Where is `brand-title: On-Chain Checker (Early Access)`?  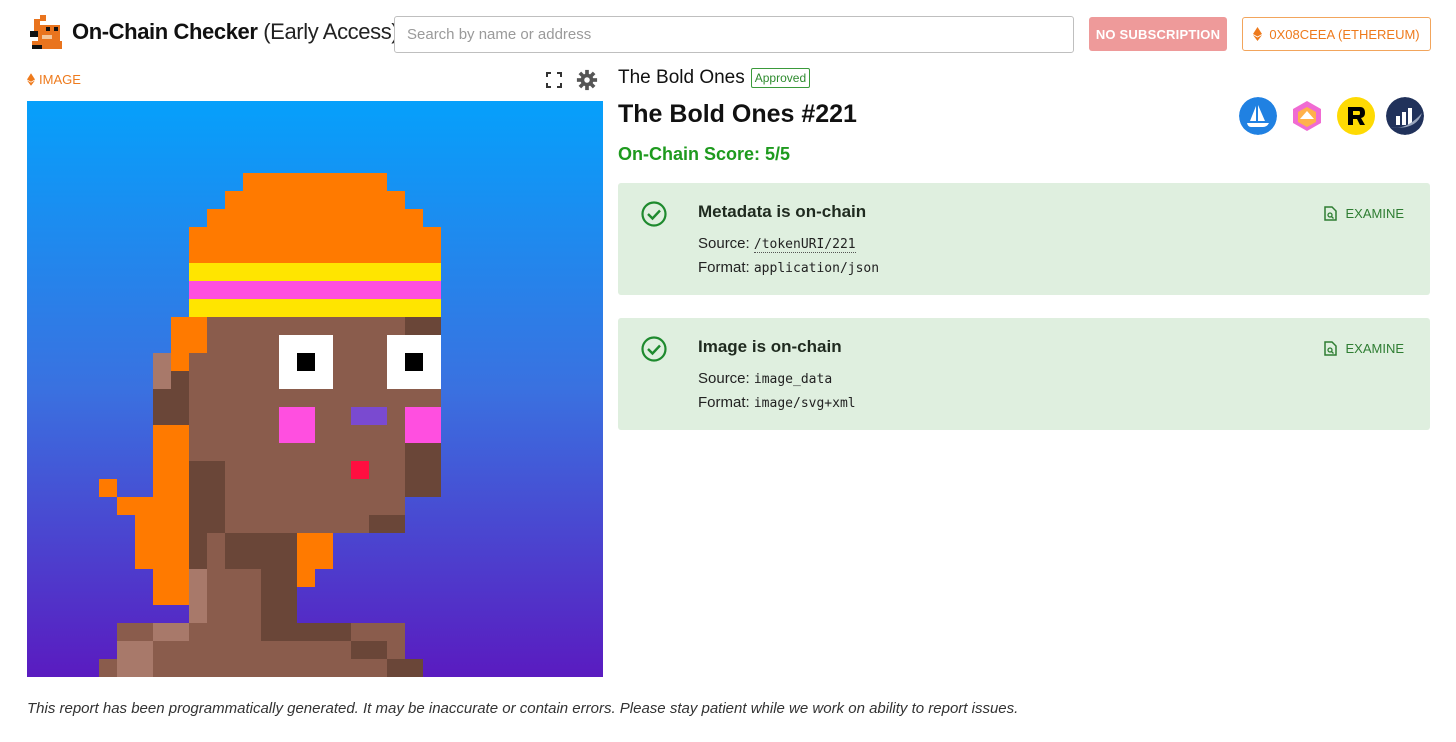 brand-title: On-Chain Checker (Early Access) is located at coordinates (235, 32).